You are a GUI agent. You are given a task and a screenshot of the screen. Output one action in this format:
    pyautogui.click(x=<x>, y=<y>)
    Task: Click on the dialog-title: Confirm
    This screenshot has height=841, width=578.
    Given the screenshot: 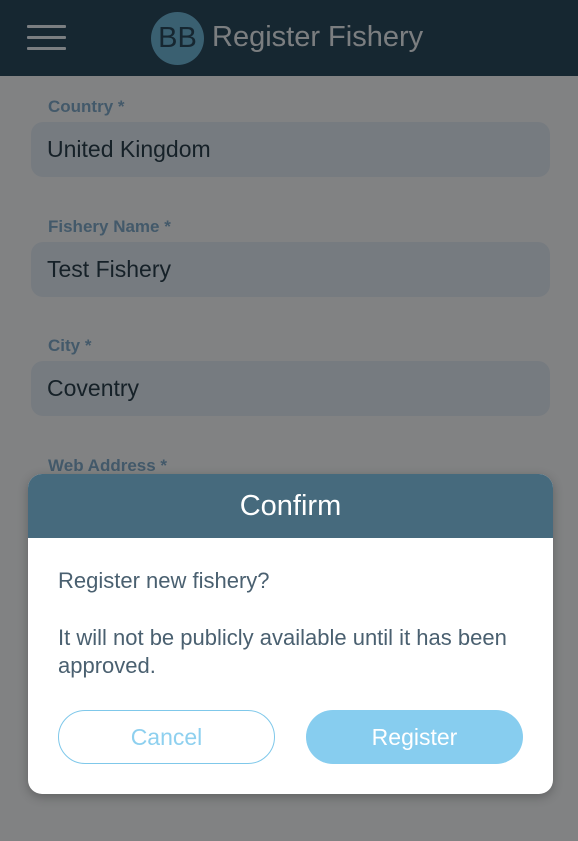 What is the action you would take?
    pyautogui.click(x=290, y=506)
    